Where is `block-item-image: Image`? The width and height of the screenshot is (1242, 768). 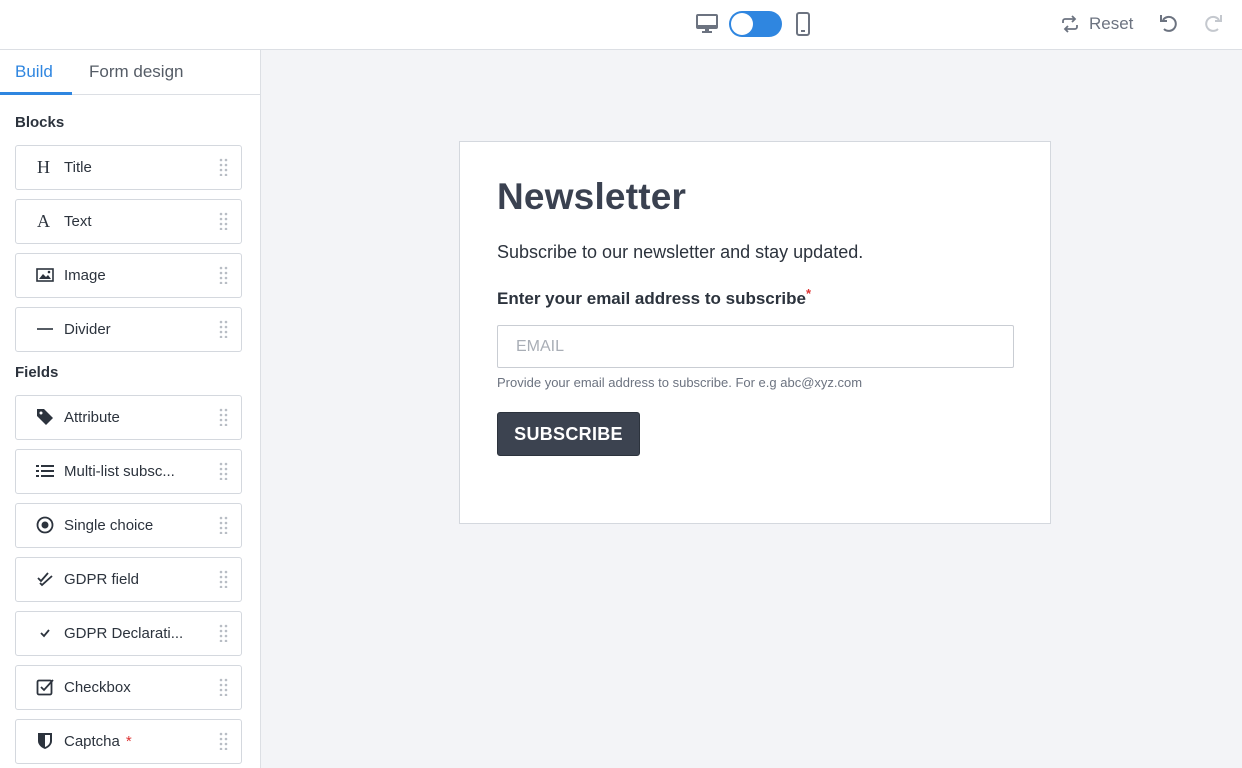
block-item-image: Image is located at coordinates (128, 275).